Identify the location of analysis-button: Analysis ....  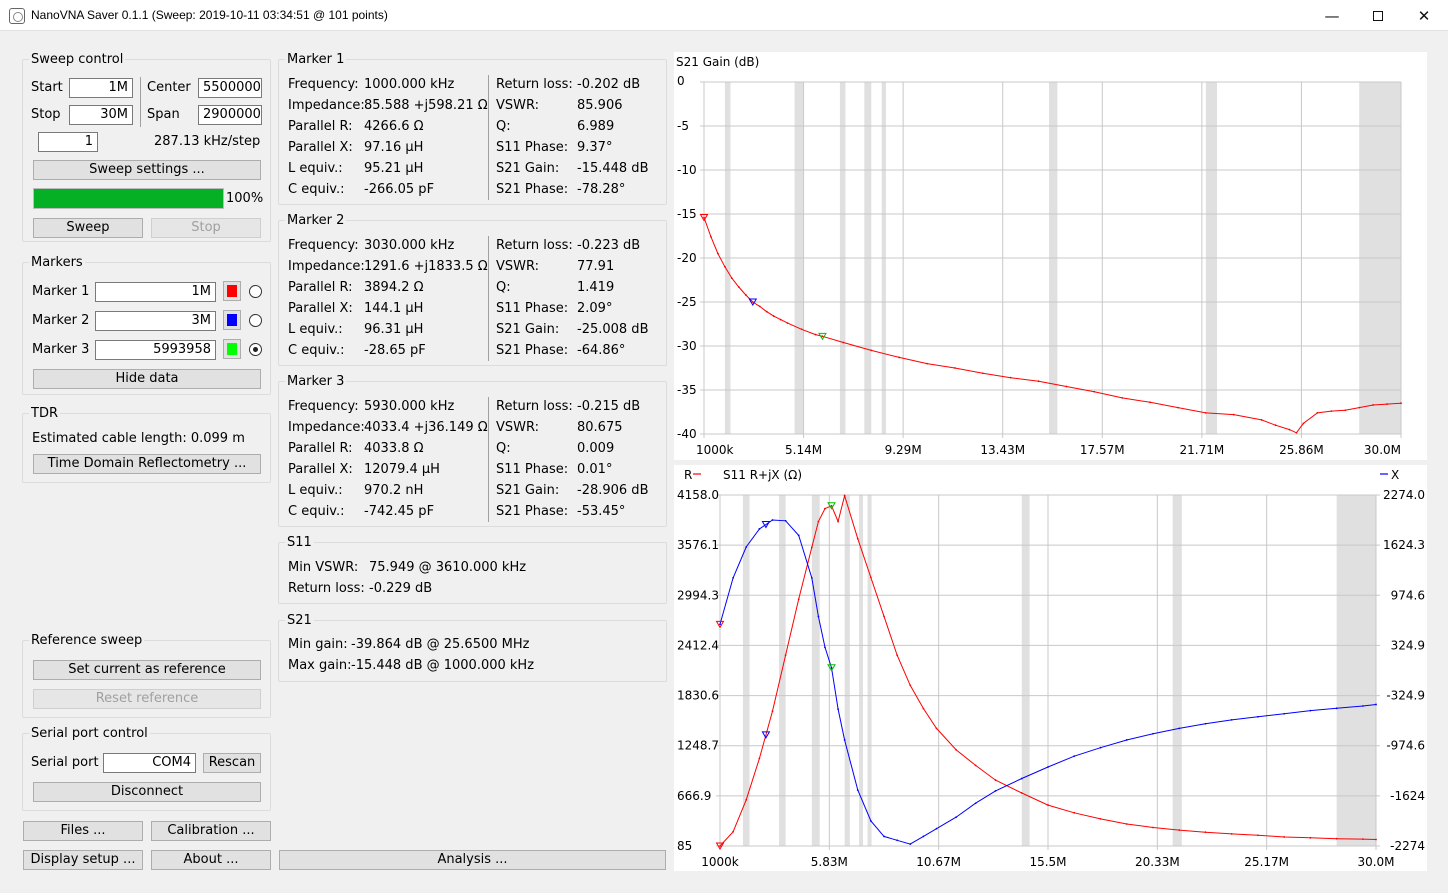
(472, 860).